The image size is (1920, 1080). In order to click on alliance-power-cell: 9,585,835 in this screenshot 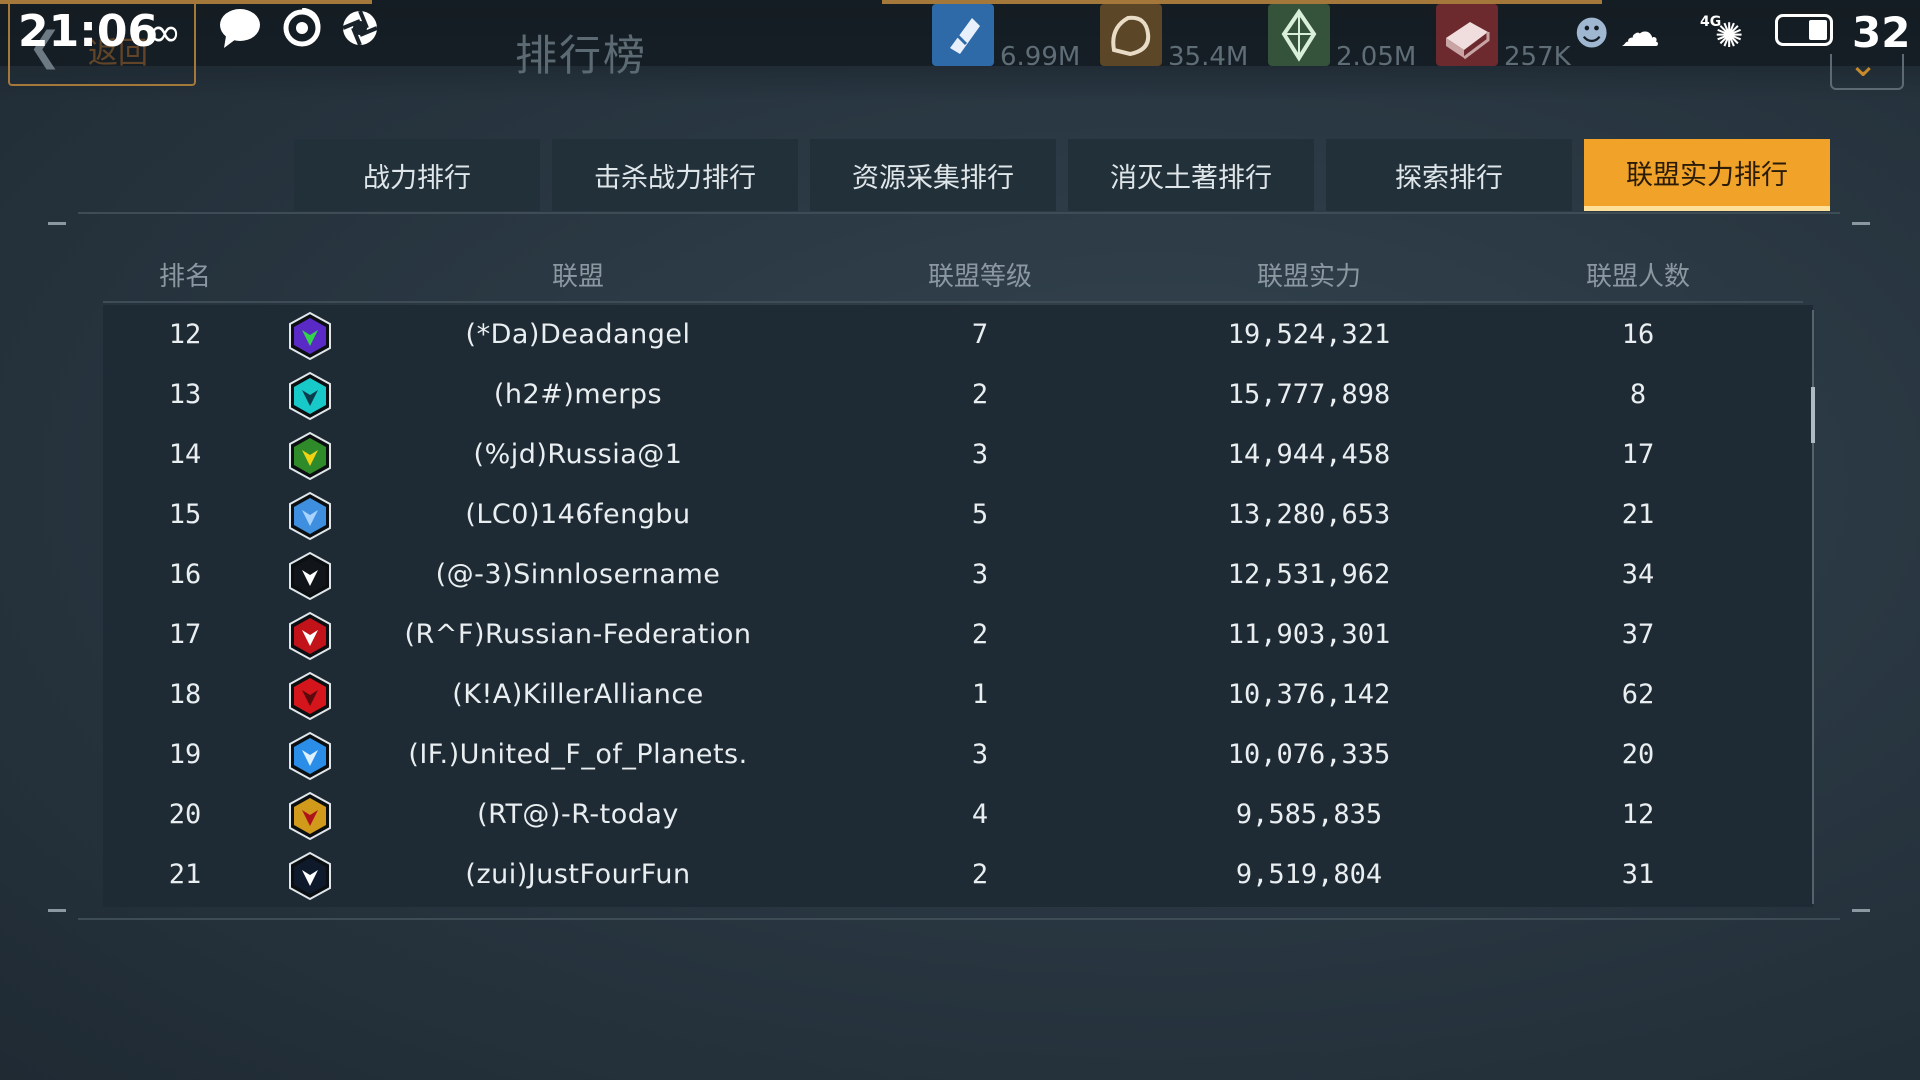, I will do `click(1309, 814)`.